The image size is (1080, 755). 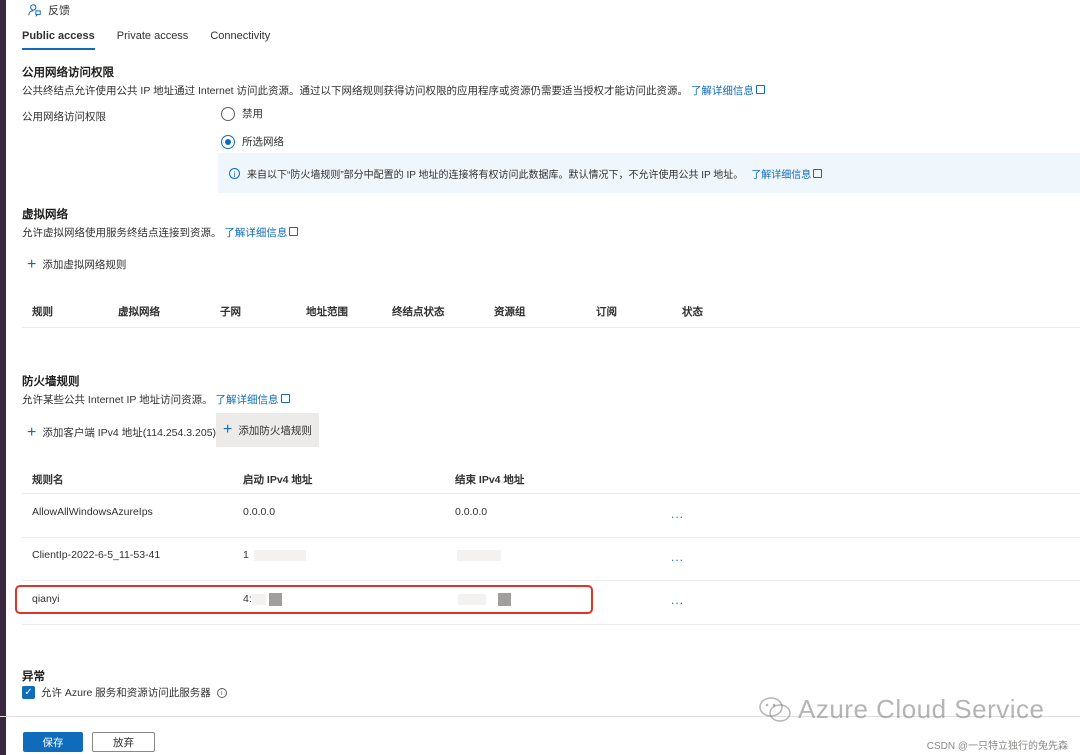 I want to click on tab-public-access: Public access, so click(x=58, y=40).